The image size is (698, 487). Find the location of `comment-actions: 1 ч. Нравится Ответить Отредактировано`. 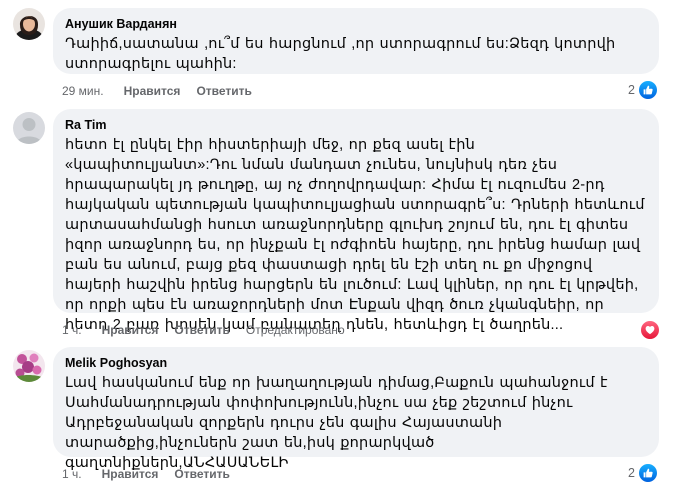

comment-actions: 1 ч. Нравится Ответить Отредактировано is located at coordinates (211, 330).